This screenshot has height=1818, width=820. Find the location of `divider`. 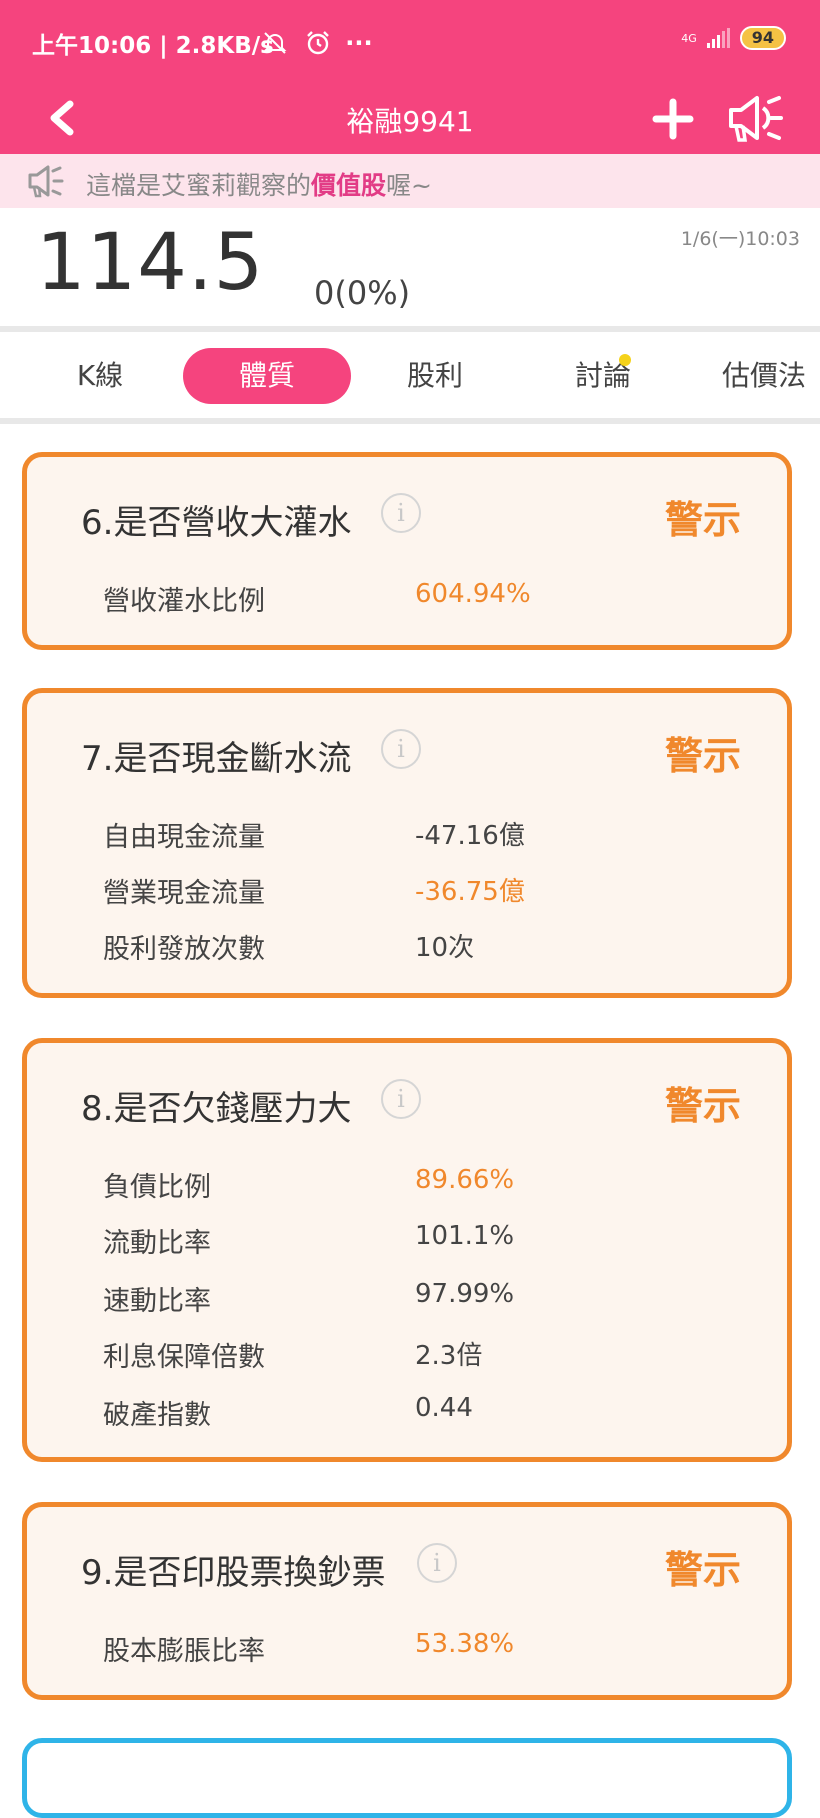

divider is located at coordinates (410, 421).